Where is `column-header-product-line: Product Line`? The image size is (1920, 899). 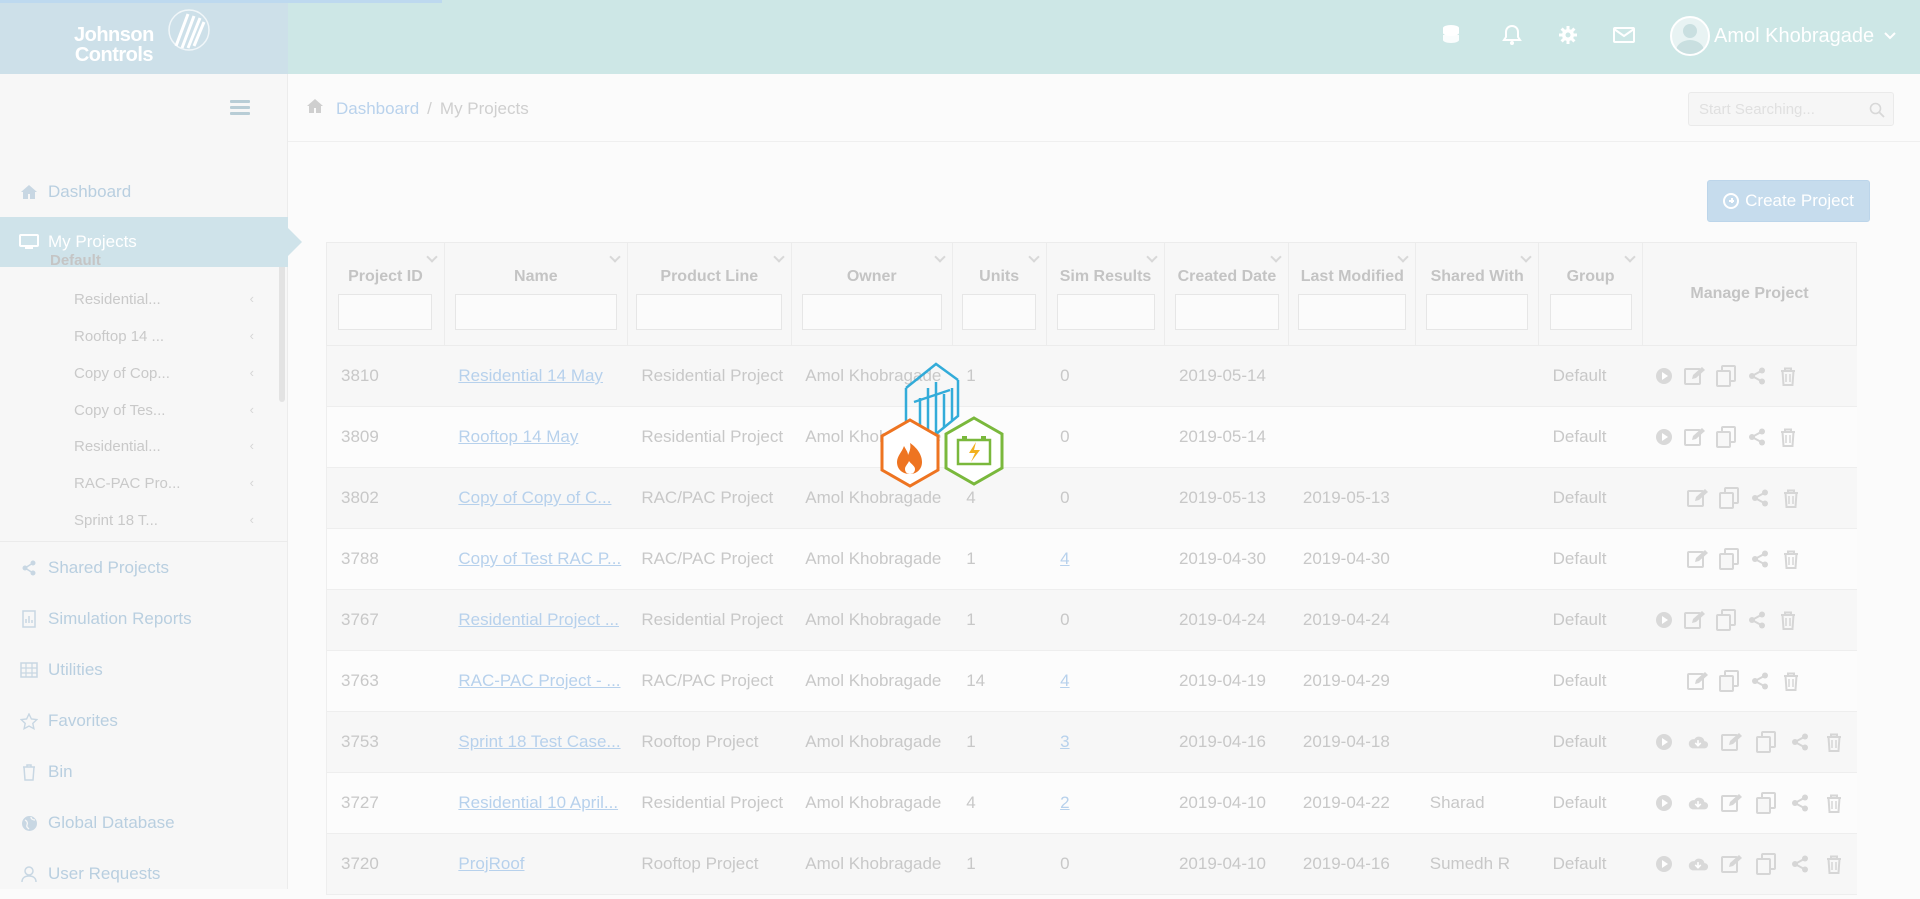 column-header-product-line: Product Line is located at coordinates (709, 294).